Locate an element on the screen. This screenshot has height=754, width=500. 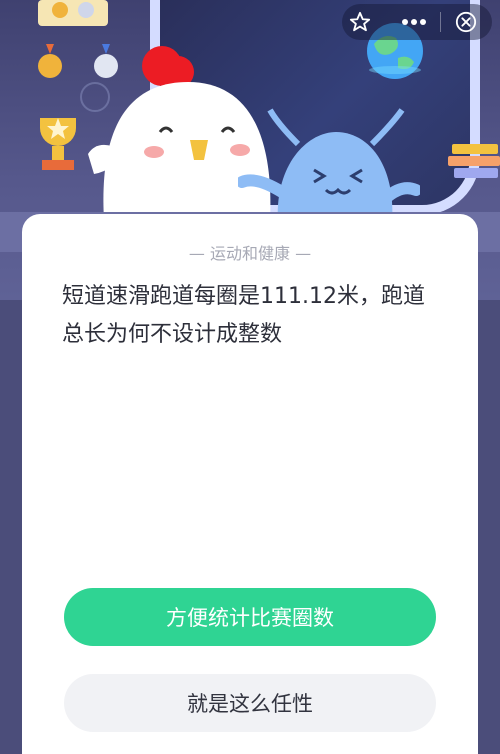
answer-option-2-label: 就是这么任性 is located at coordinates (250, 704).